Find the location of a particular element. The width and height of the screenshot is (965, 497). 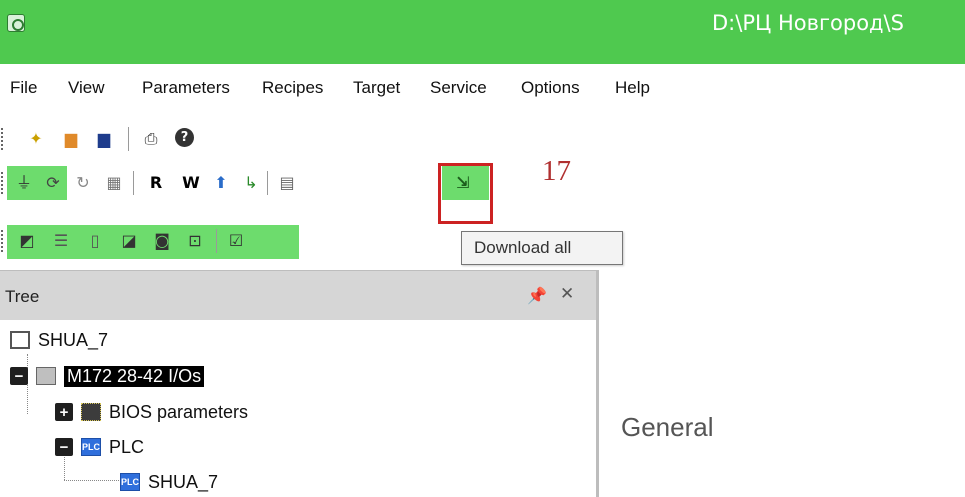

chart-icon: ◪ is located at coordinates (129, 241).